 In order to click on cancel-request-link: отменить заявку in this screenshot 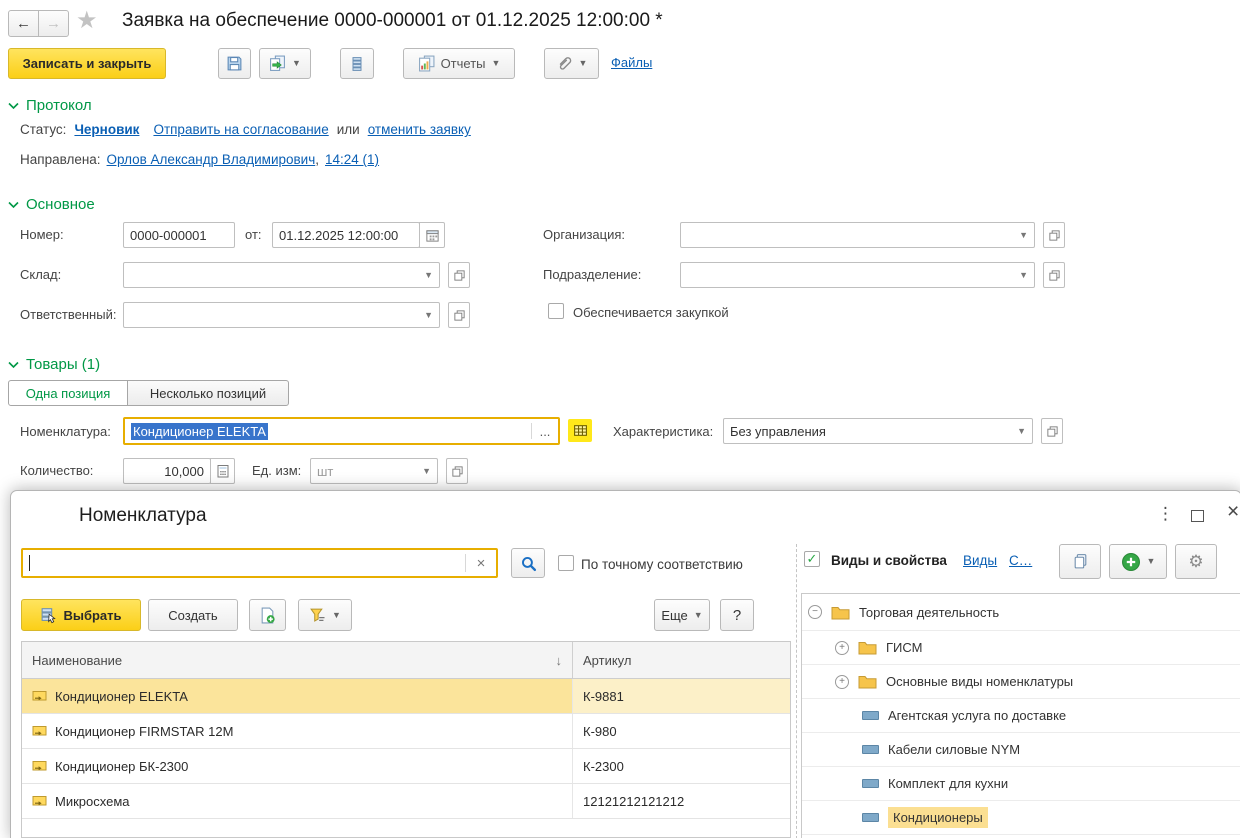, I will do `click(419, 129)`.